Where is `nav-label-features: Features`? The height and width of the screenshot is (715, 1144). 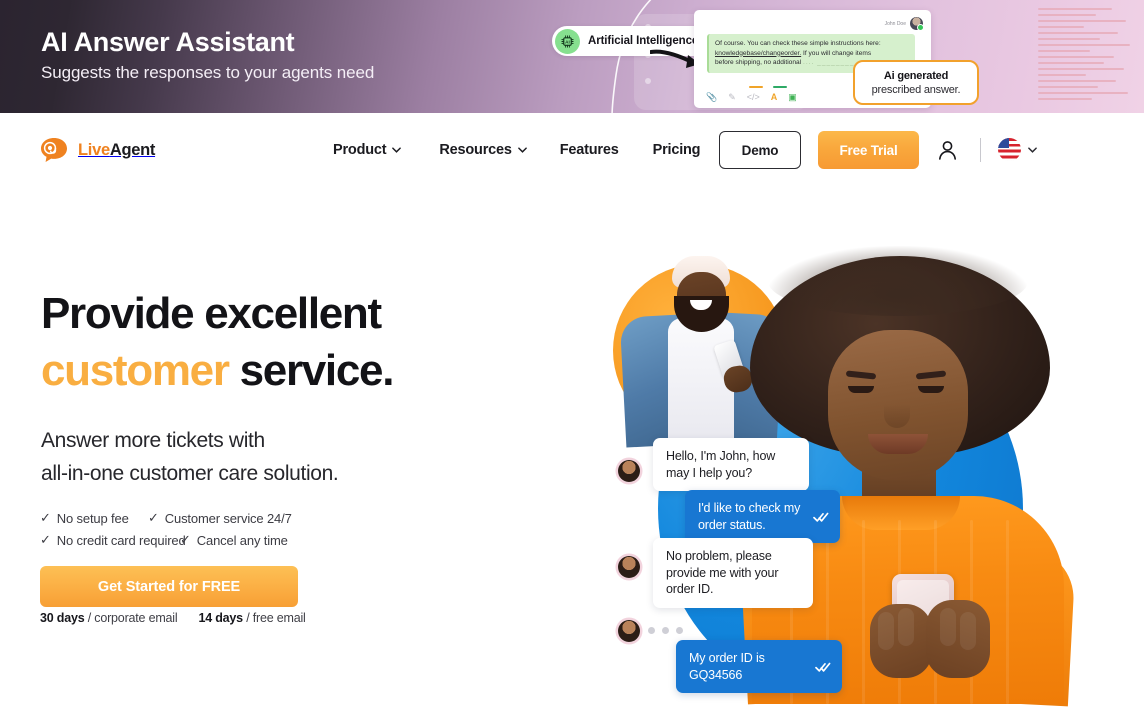 nav-label-features: Features is located at coordinates (589, 150).